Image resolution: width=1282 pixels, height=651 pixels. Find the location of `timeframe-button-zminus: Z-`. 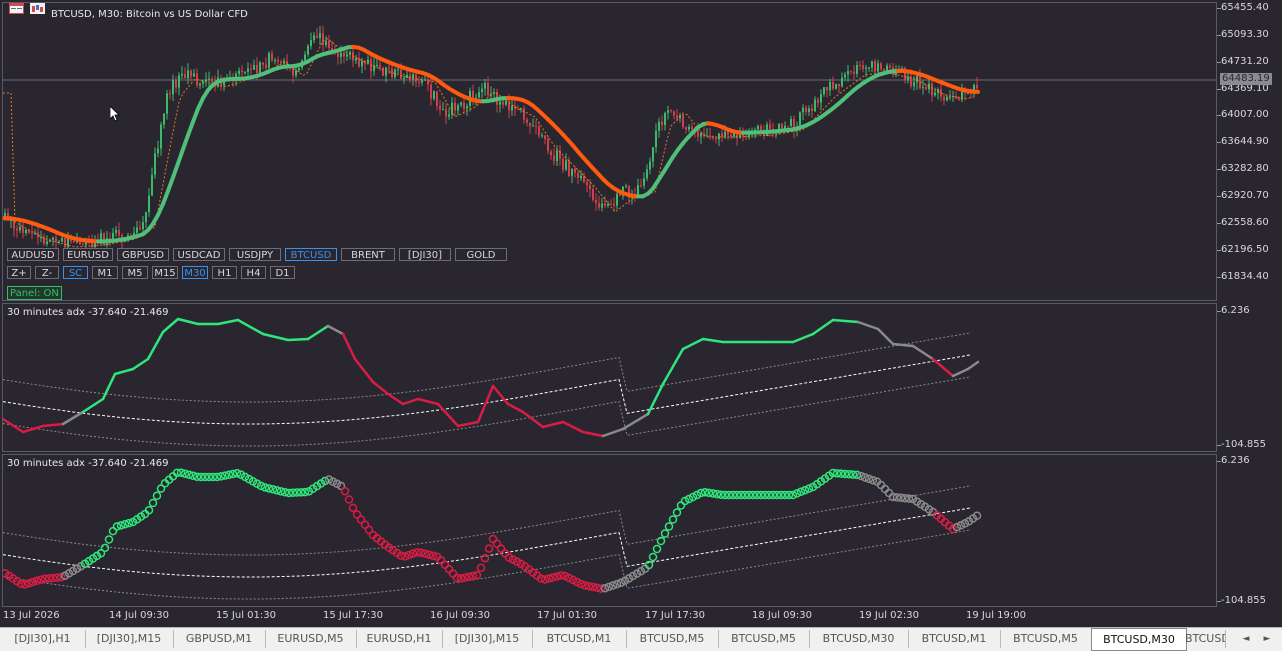

timeframe-button-zminus: Z- is located at coordinates (47, 272).